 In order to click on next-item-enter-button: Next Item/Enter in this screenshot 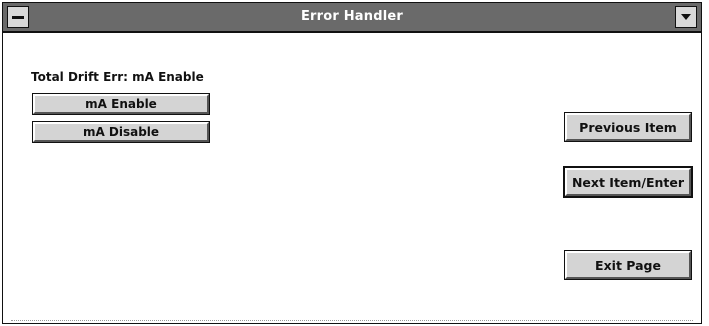, I will do `click(628, 182)`.